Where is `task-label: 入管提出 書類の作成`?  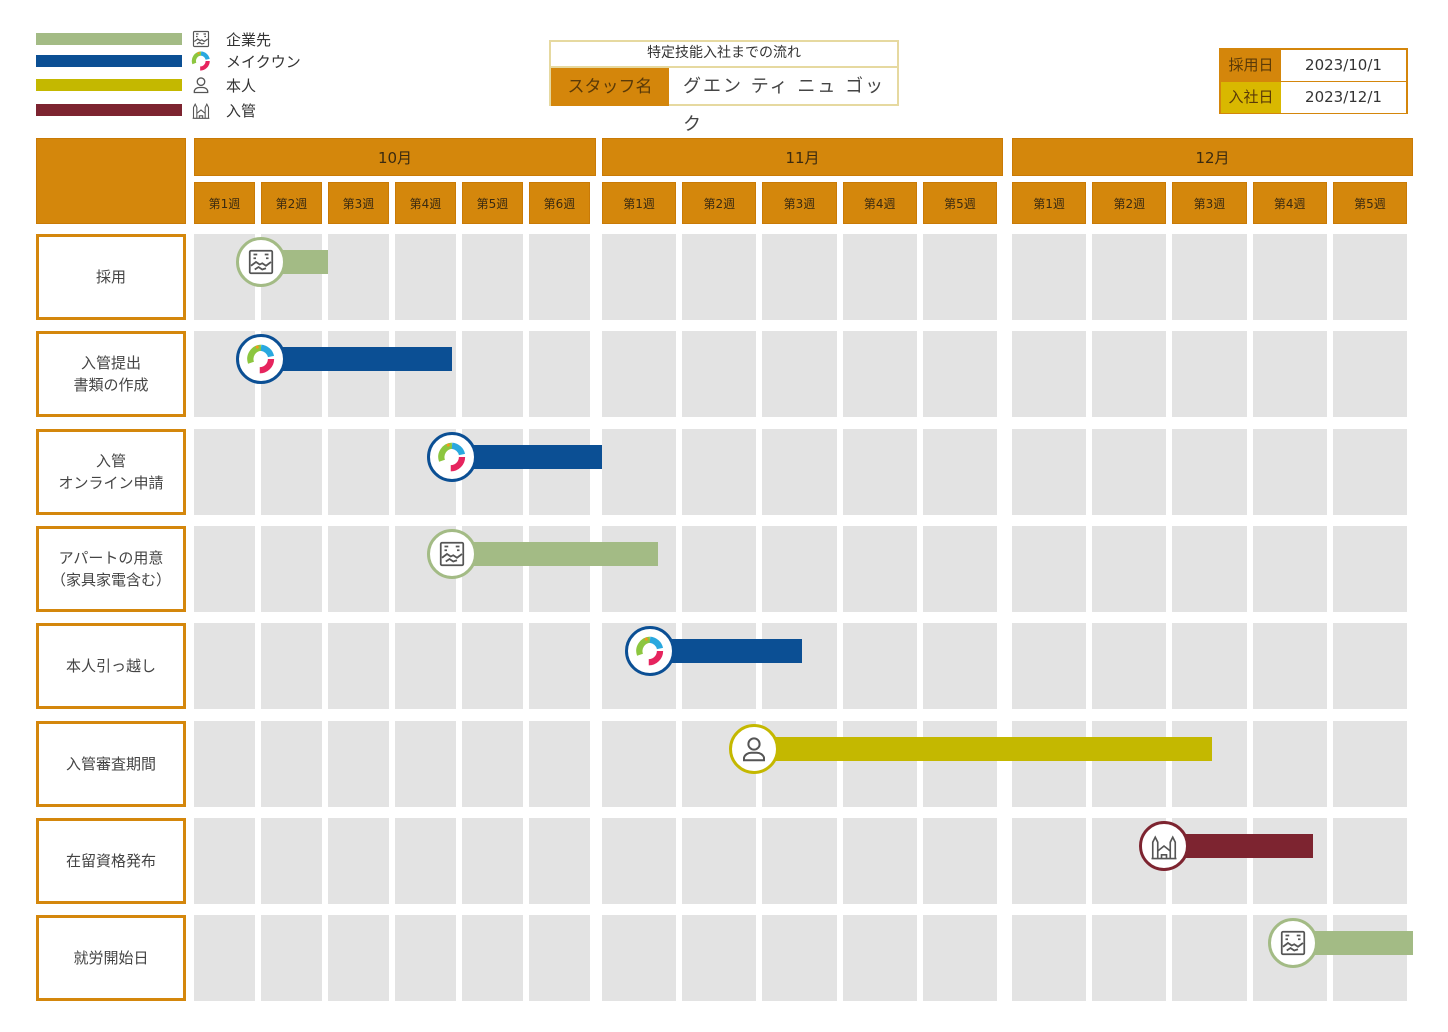
task-label: 入管提出 書類の作成 is located at coordinates (111, 374).